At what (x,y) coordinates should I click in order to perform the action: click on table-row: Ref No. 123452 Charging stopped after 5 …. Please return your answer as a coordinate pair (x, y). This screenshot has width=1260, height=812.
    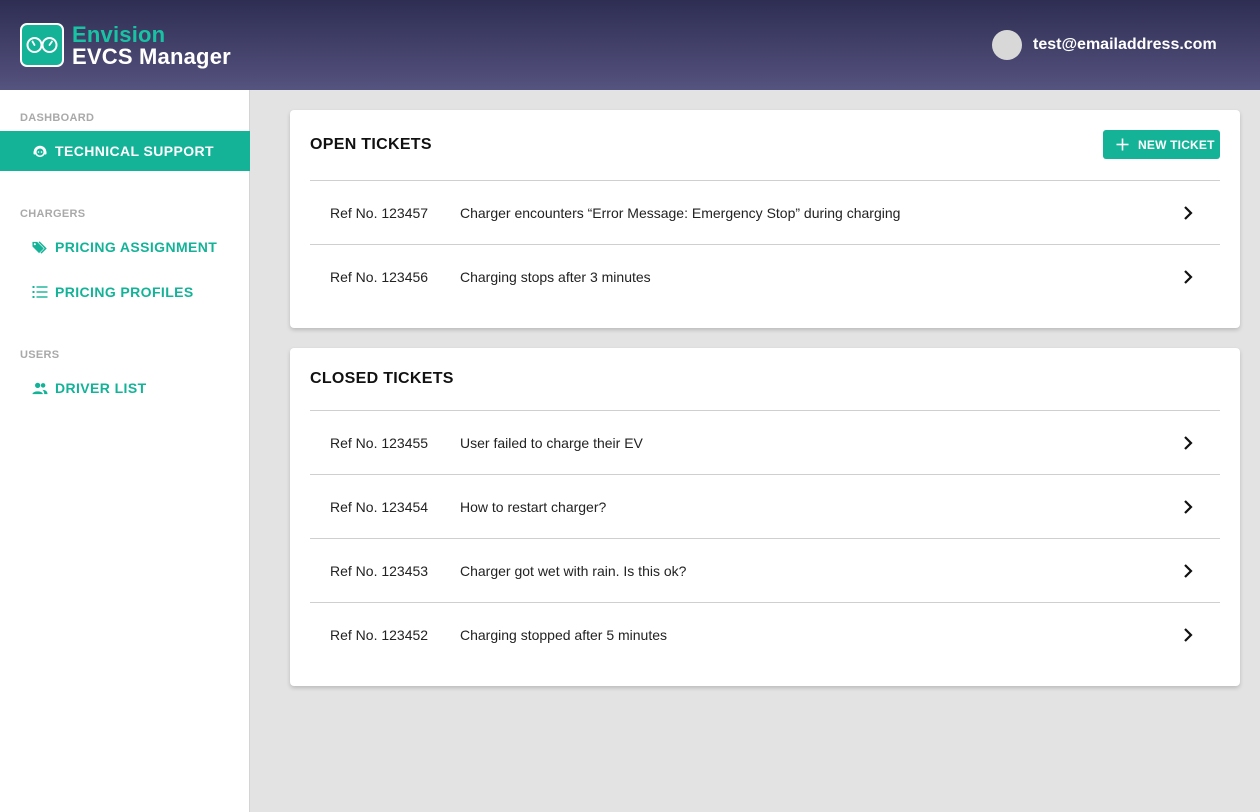
    Looking at the image, I should click on (765, 634).